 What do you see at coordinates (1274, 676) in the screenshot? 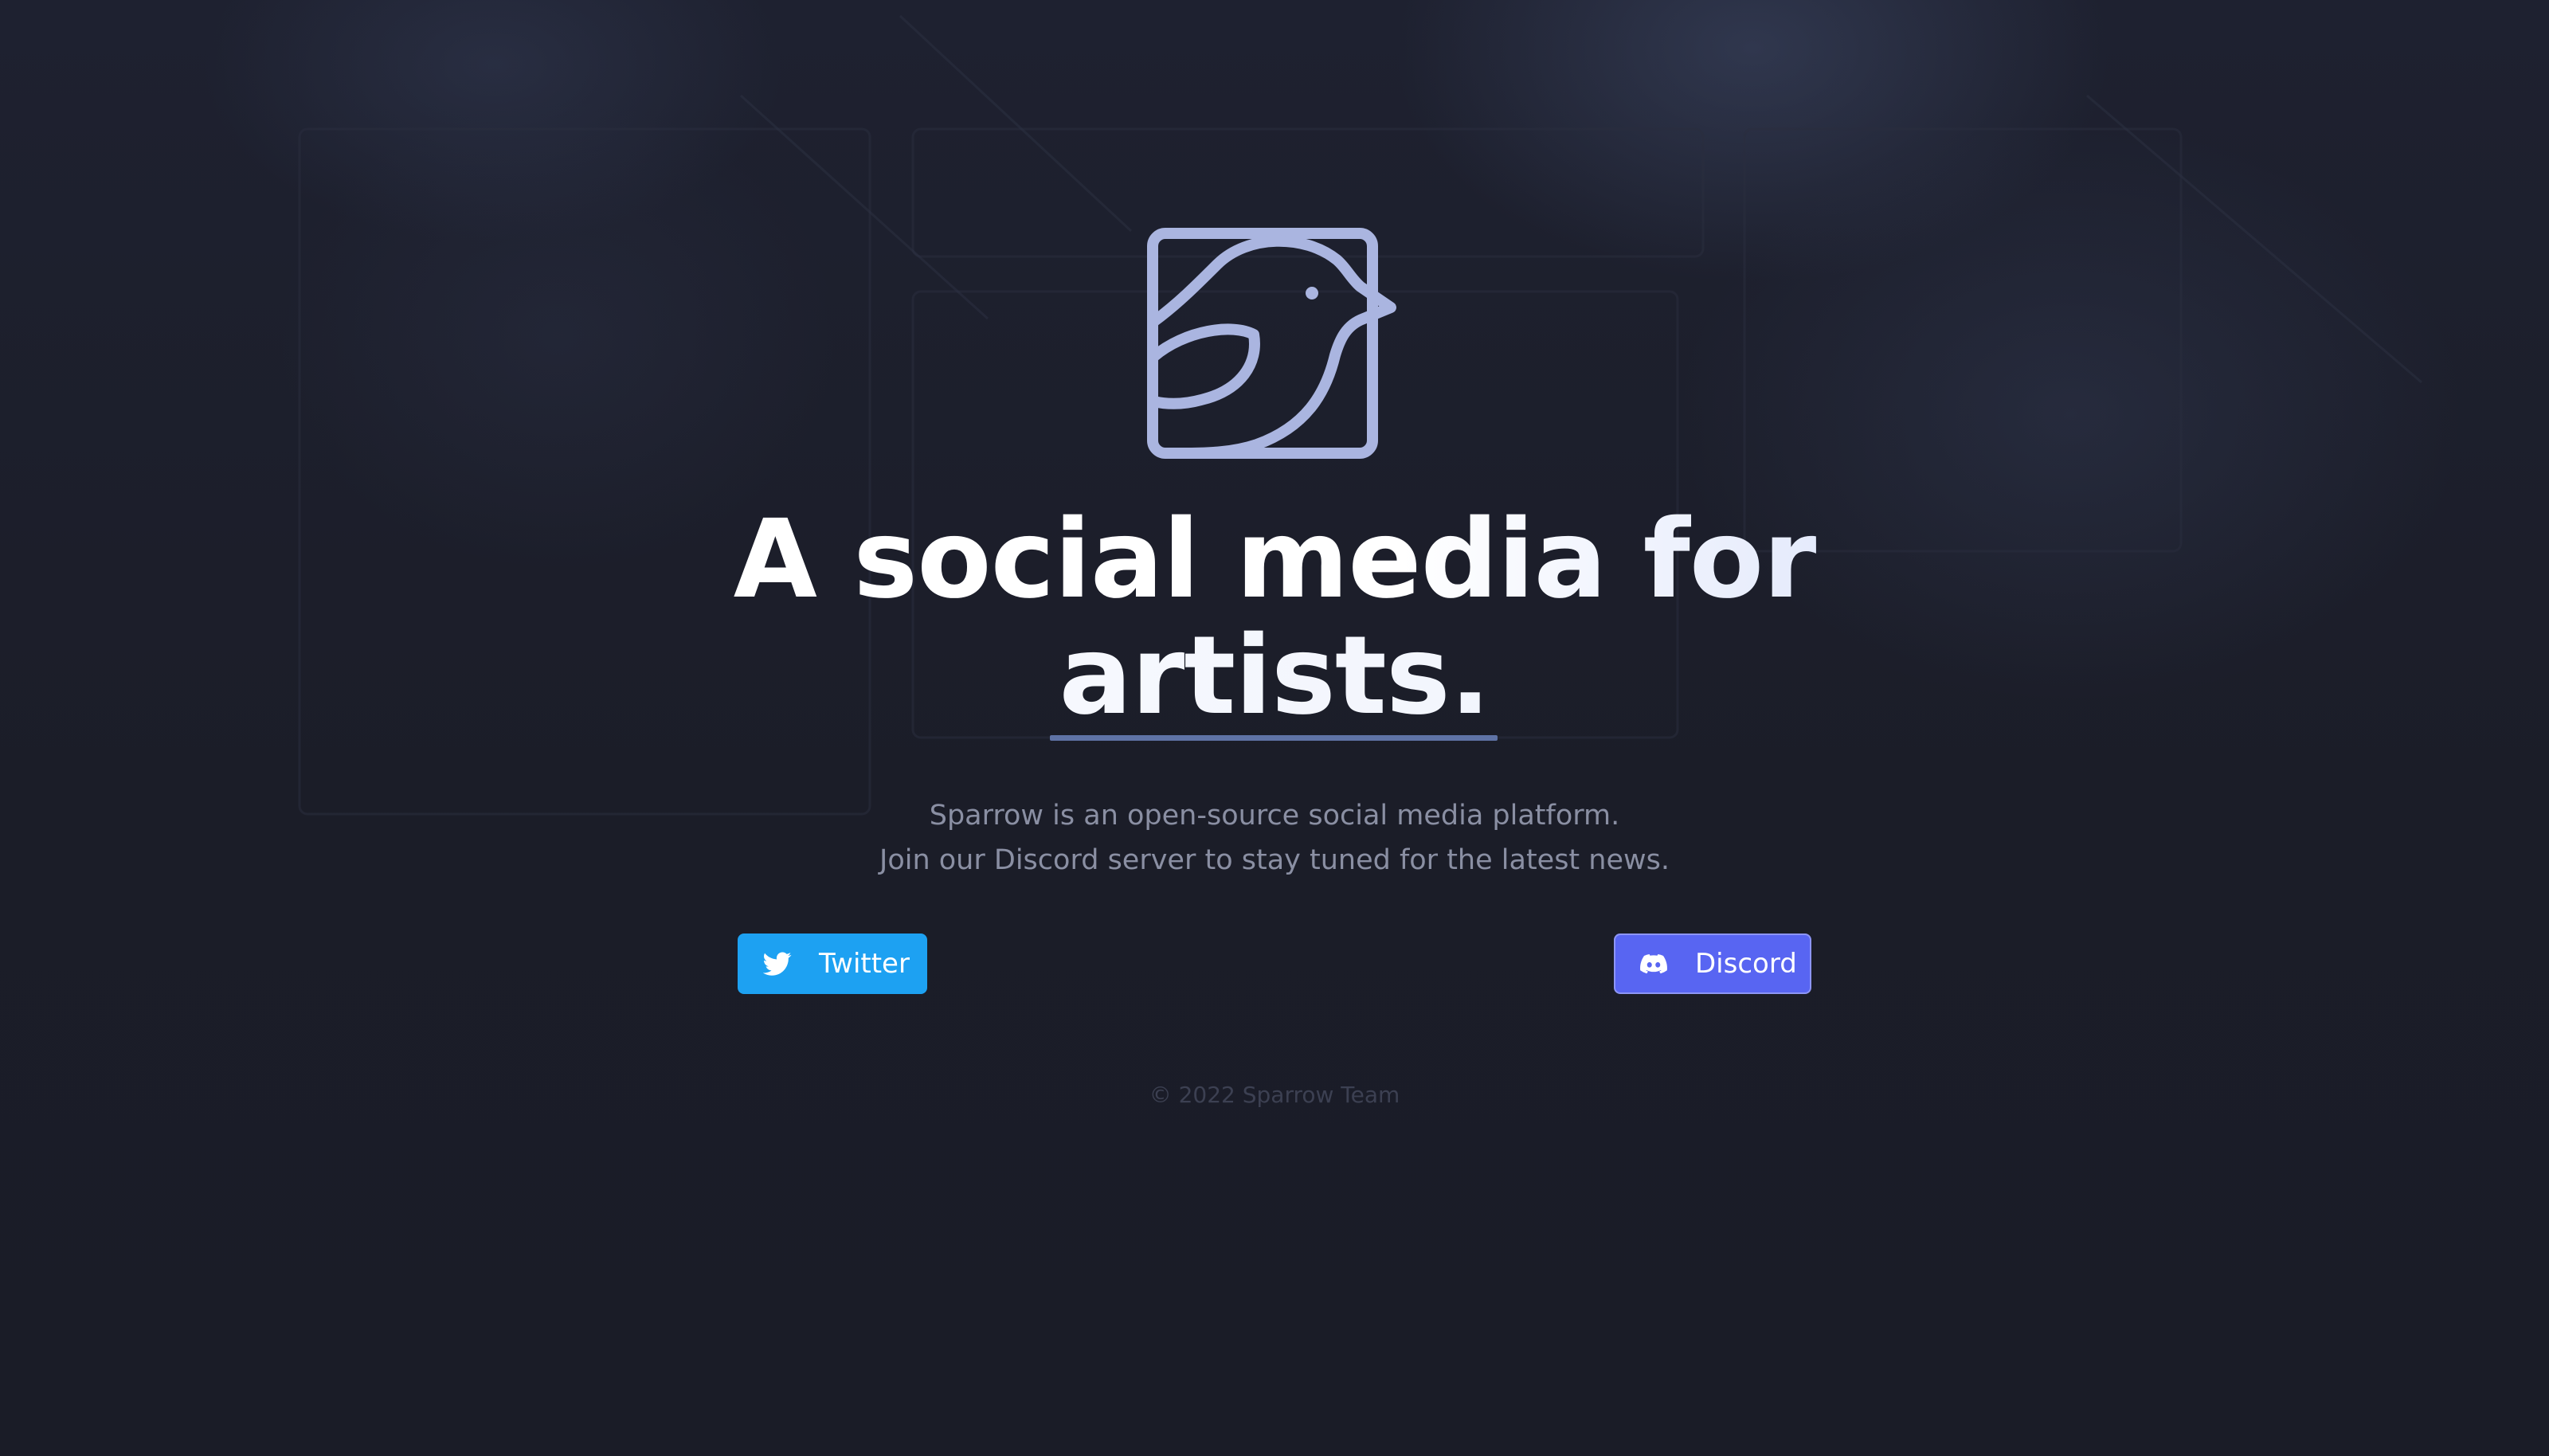
I see `headline-line-2: artists.` at bounding box center [1274, 676].